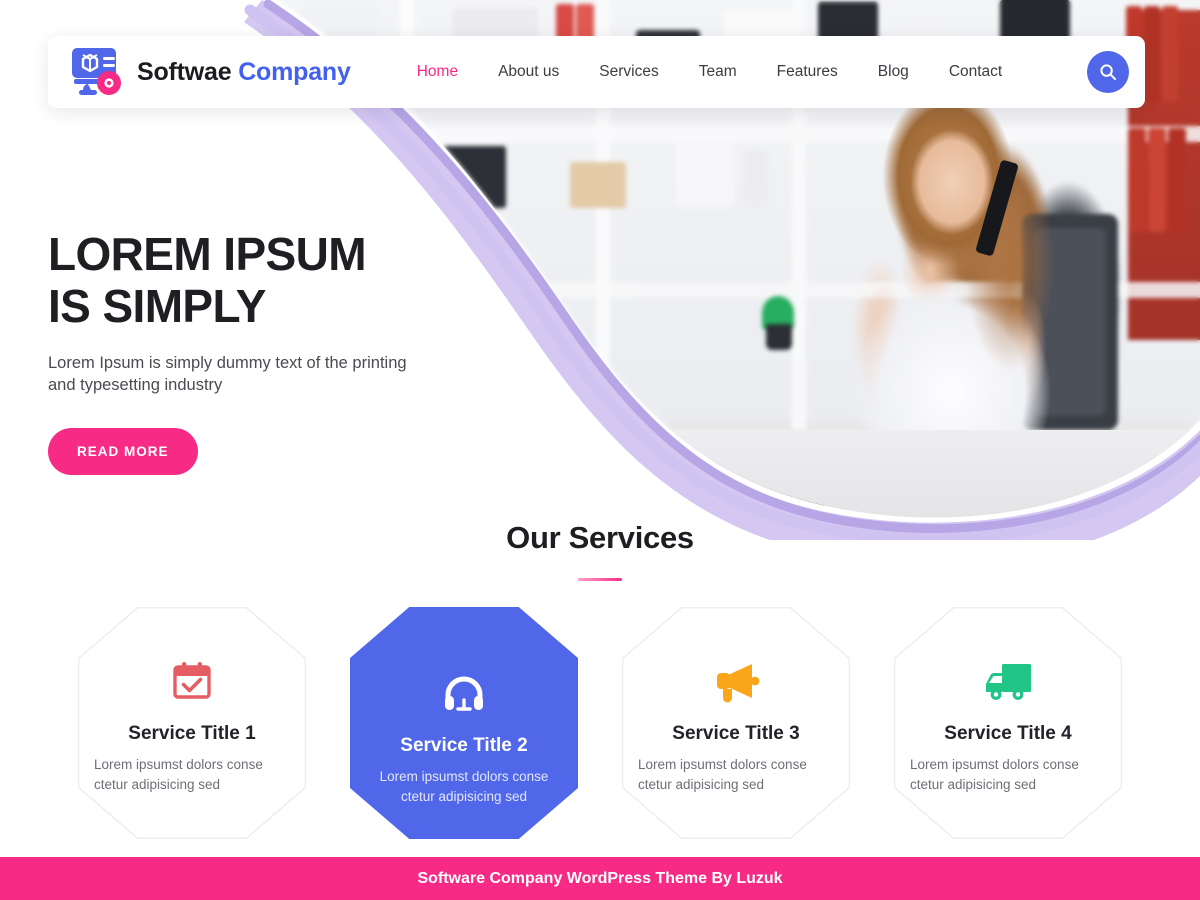 The height and width of the screenshot is (900, 1200). Describe the element at coordinates (736, 733) in the screenshot. I see `service-card-title: Service Title 3` at that location.